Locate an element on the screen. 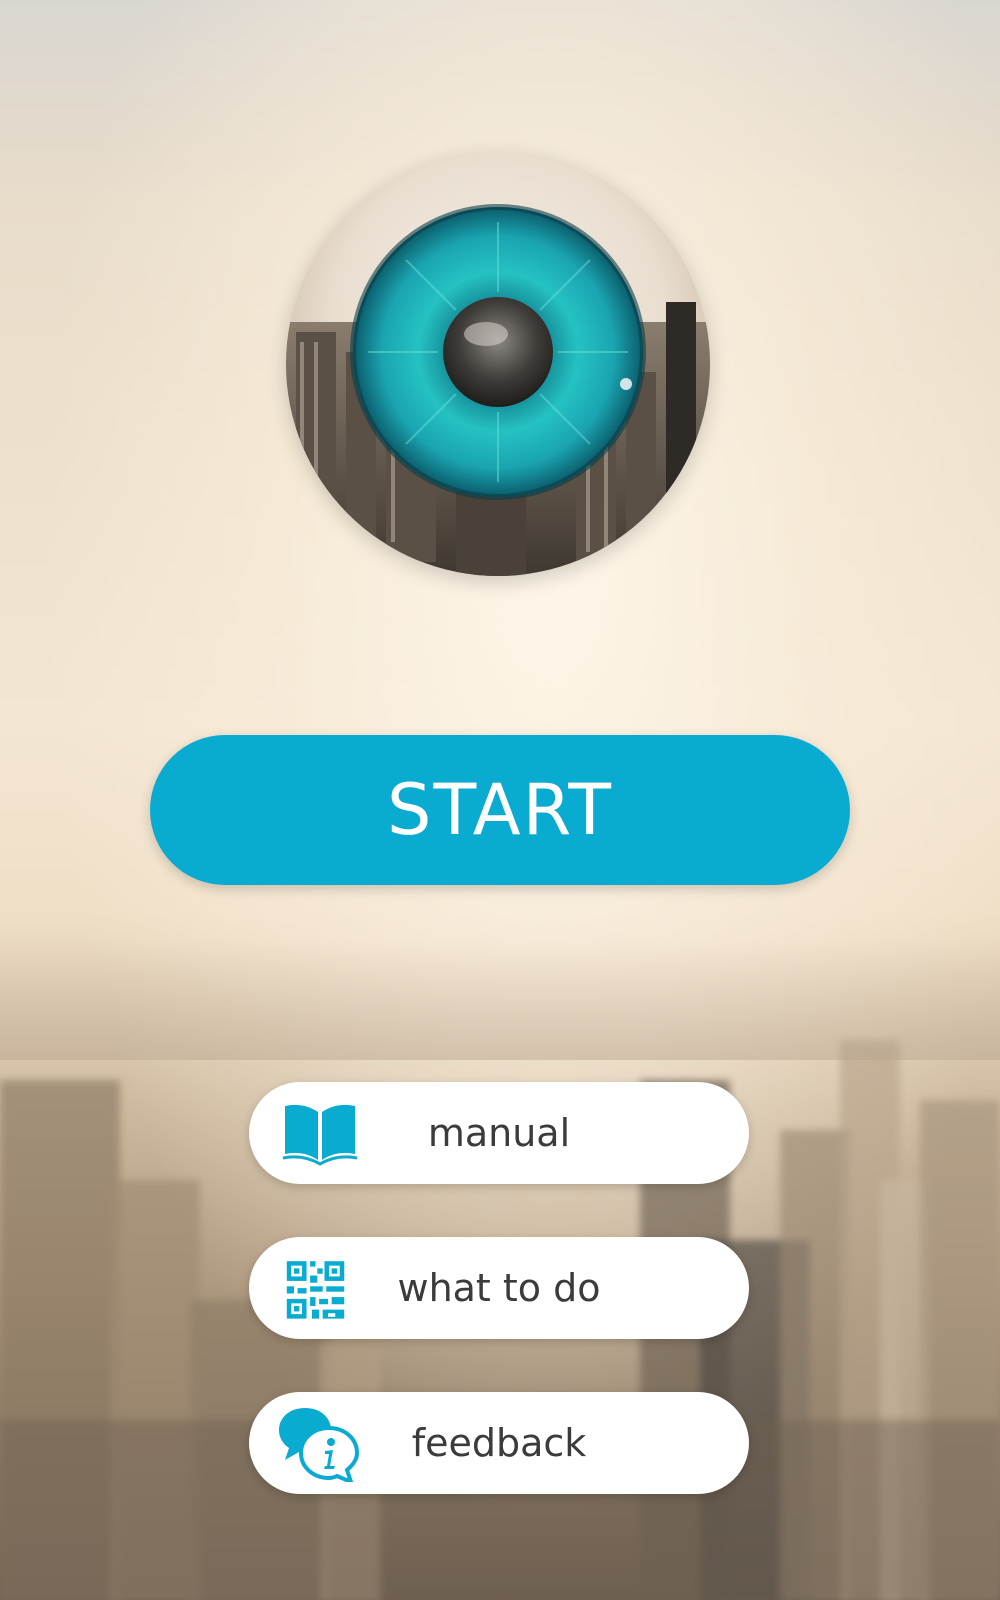  eye-city-icon is located at coordinates (498, 390).